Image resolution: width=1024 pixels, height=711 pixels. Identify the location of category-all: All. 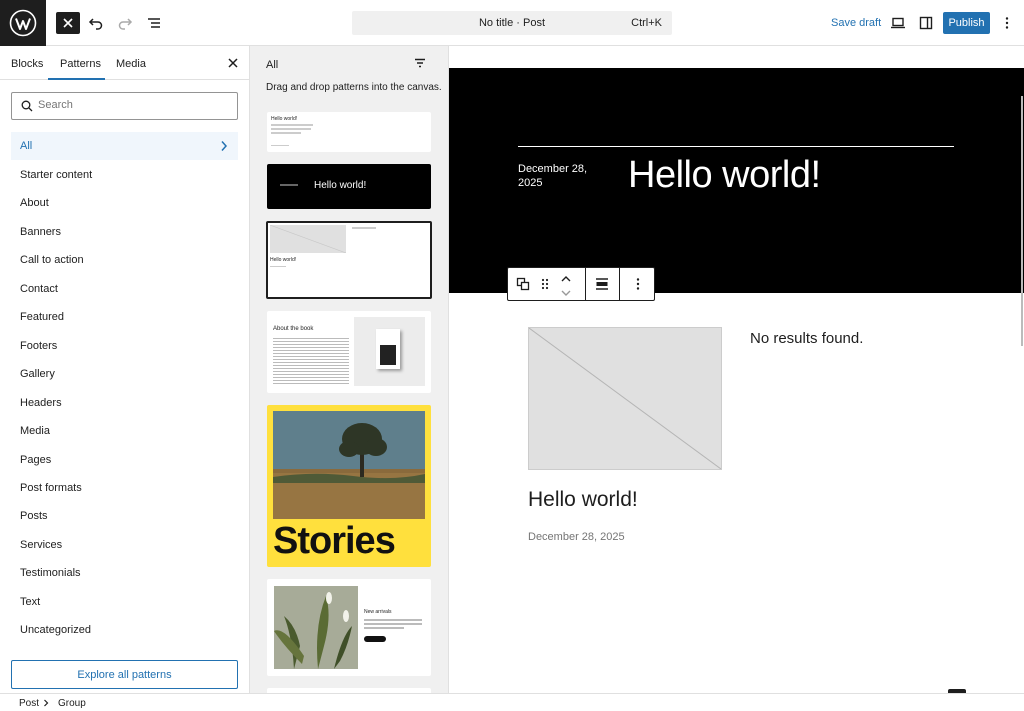
(124, 146).